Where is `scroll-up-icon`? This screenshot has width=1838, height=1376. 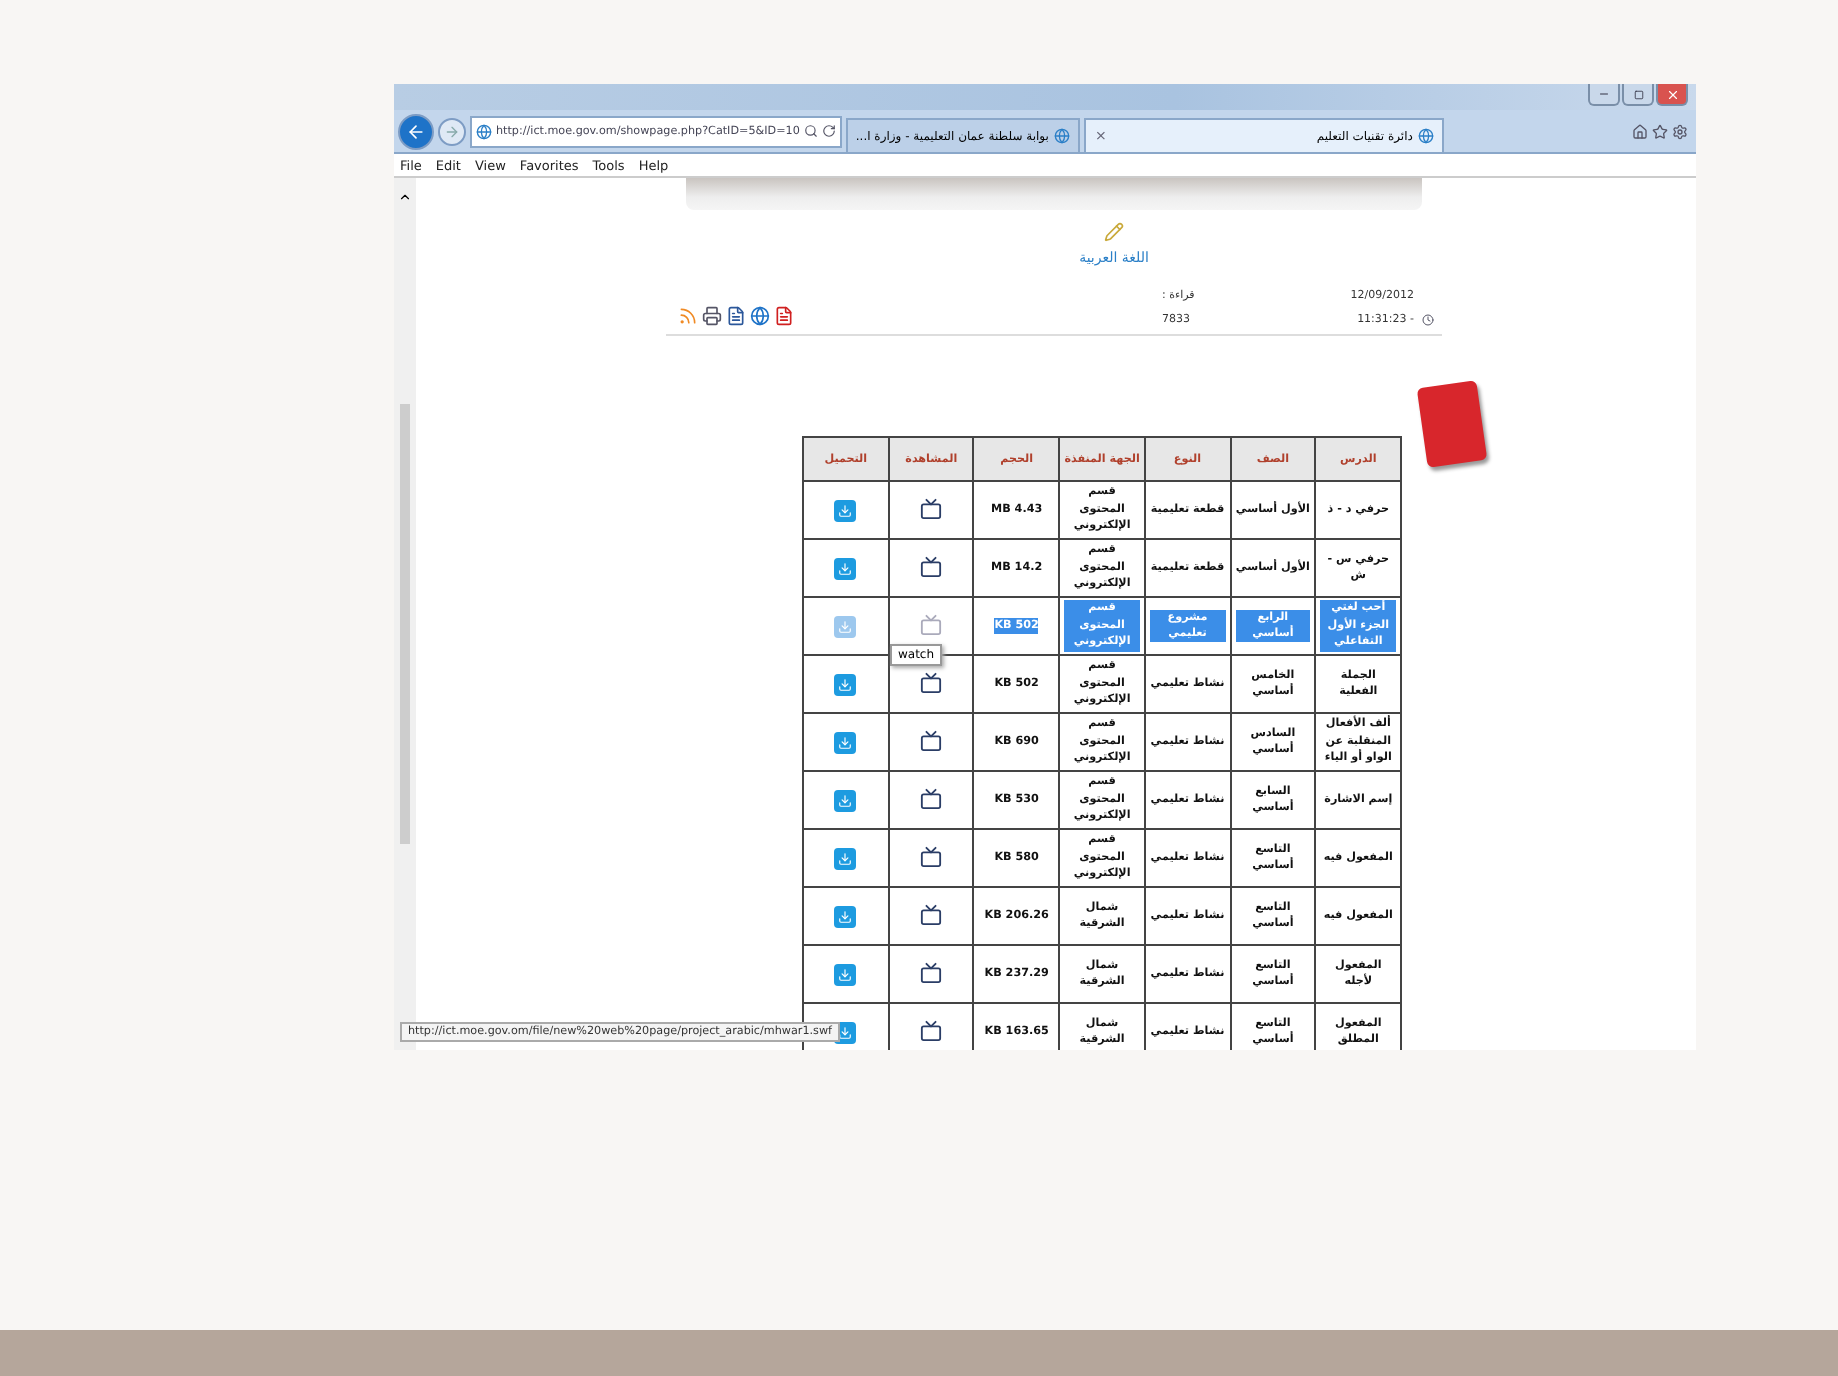
scroll-up-icon is located at coordinates (405, 197).